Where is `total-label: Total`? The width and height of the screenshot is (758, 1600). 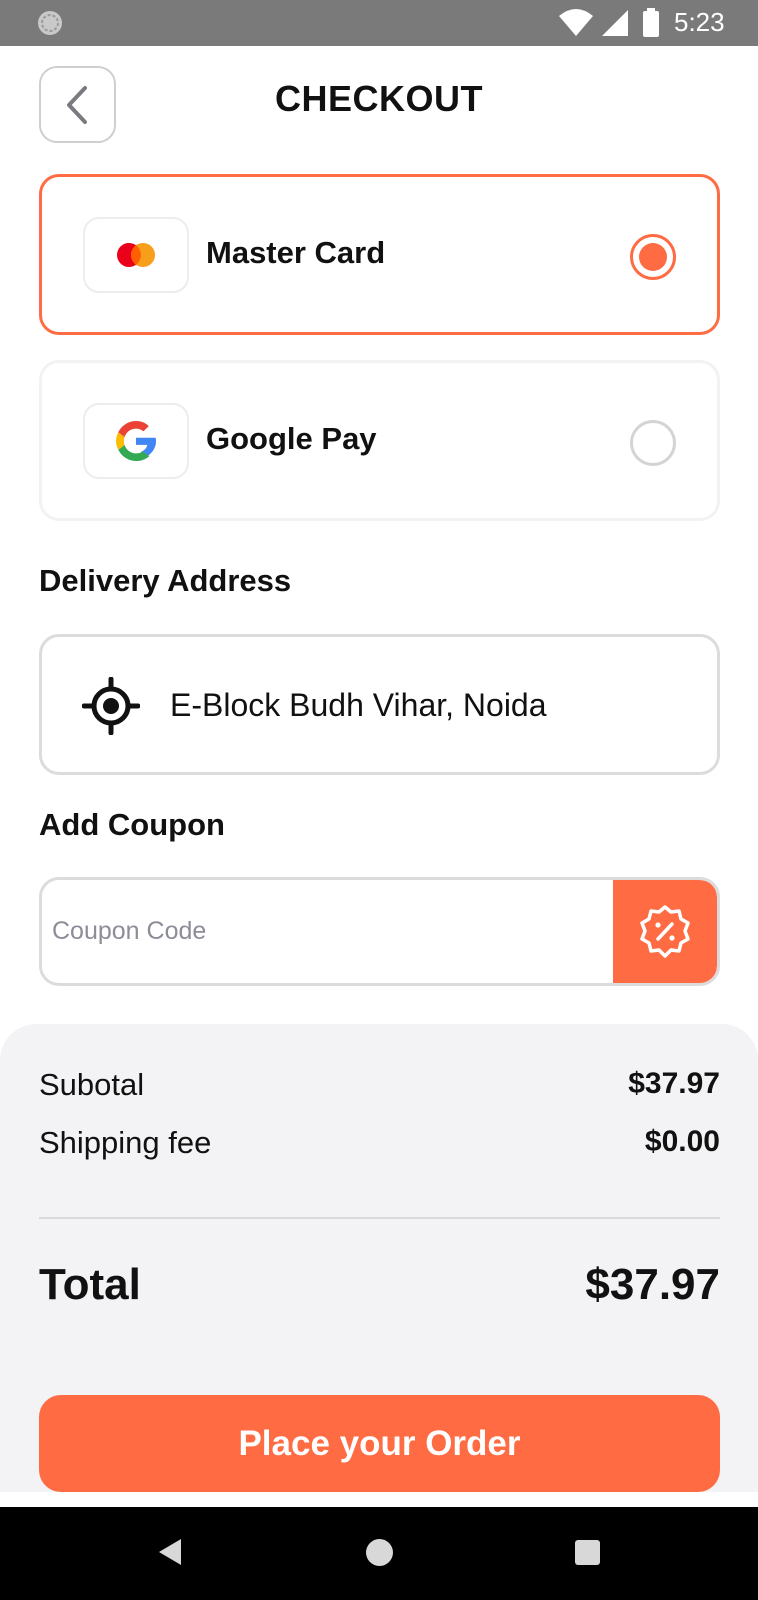 total-label: Total is located at coordinates (90, 1284).